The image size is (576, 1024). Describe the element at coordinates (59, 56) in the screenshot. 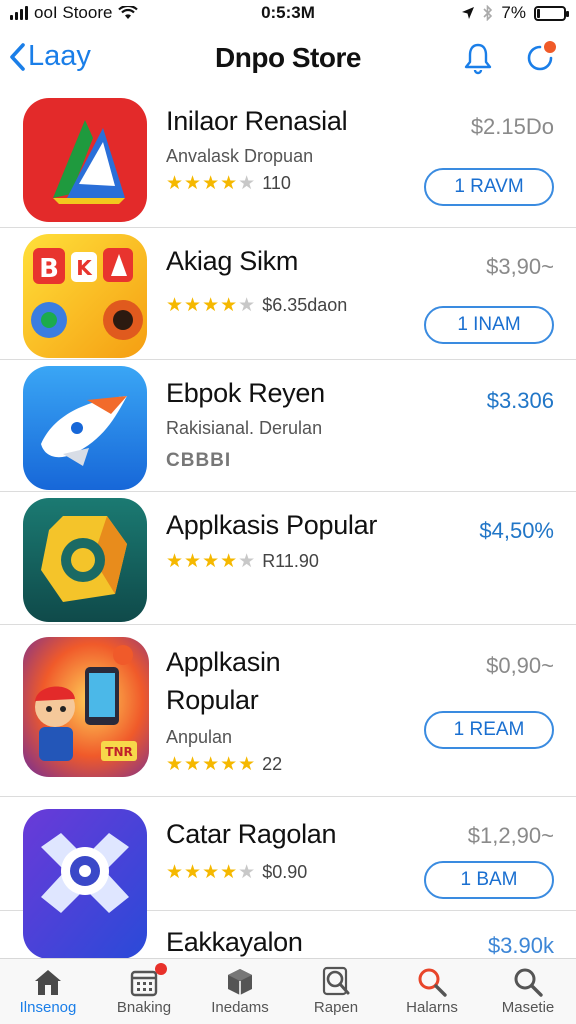

I see `back-label: Laay` at that location.